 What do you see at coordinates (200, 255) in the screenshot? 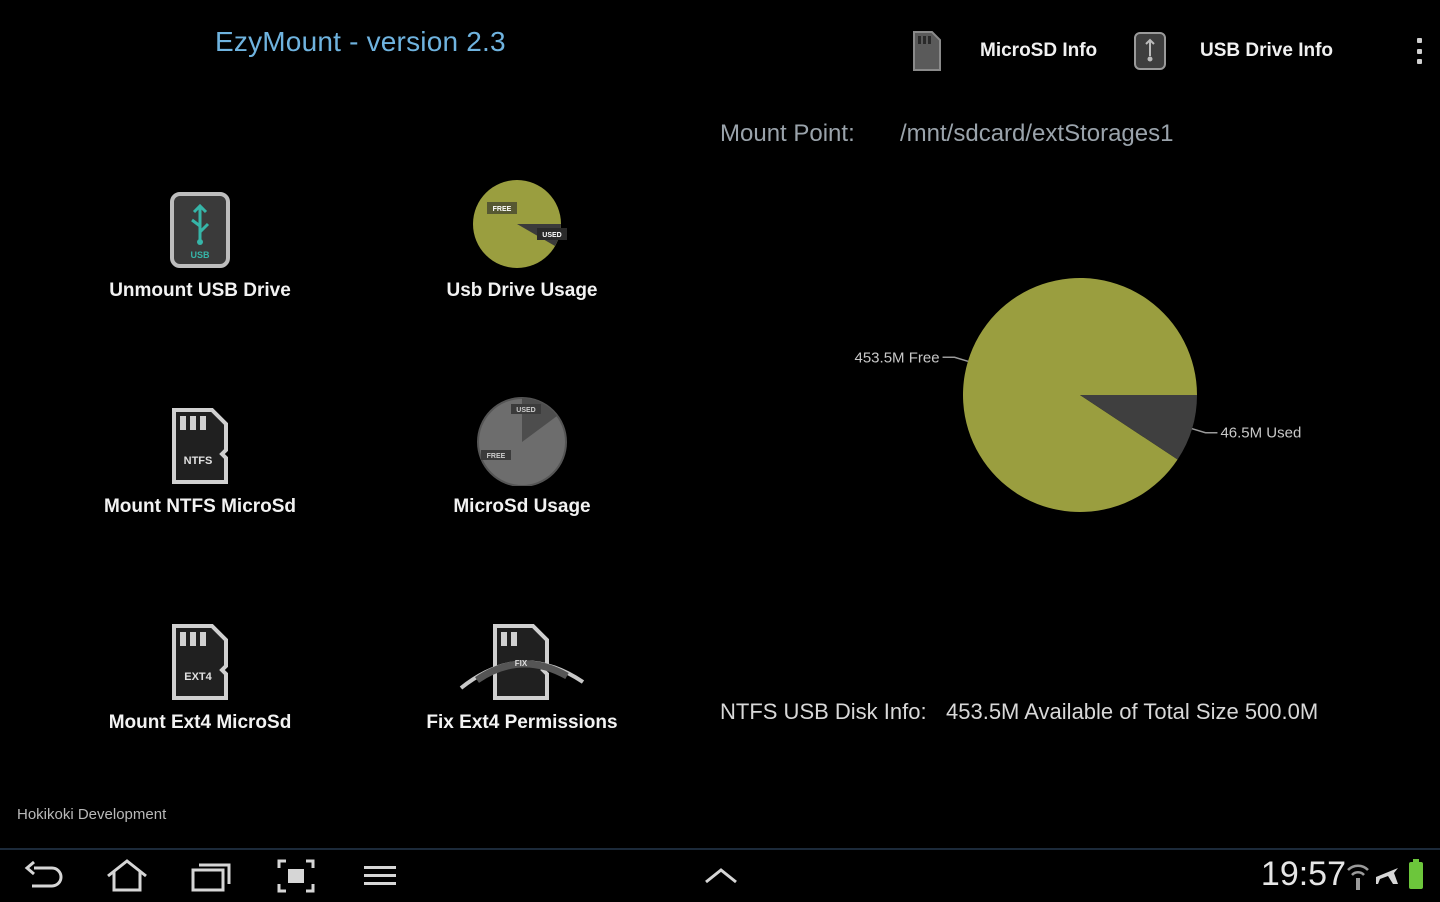
I see `usb-icon-text: USB` at bounding box center [200, 255].